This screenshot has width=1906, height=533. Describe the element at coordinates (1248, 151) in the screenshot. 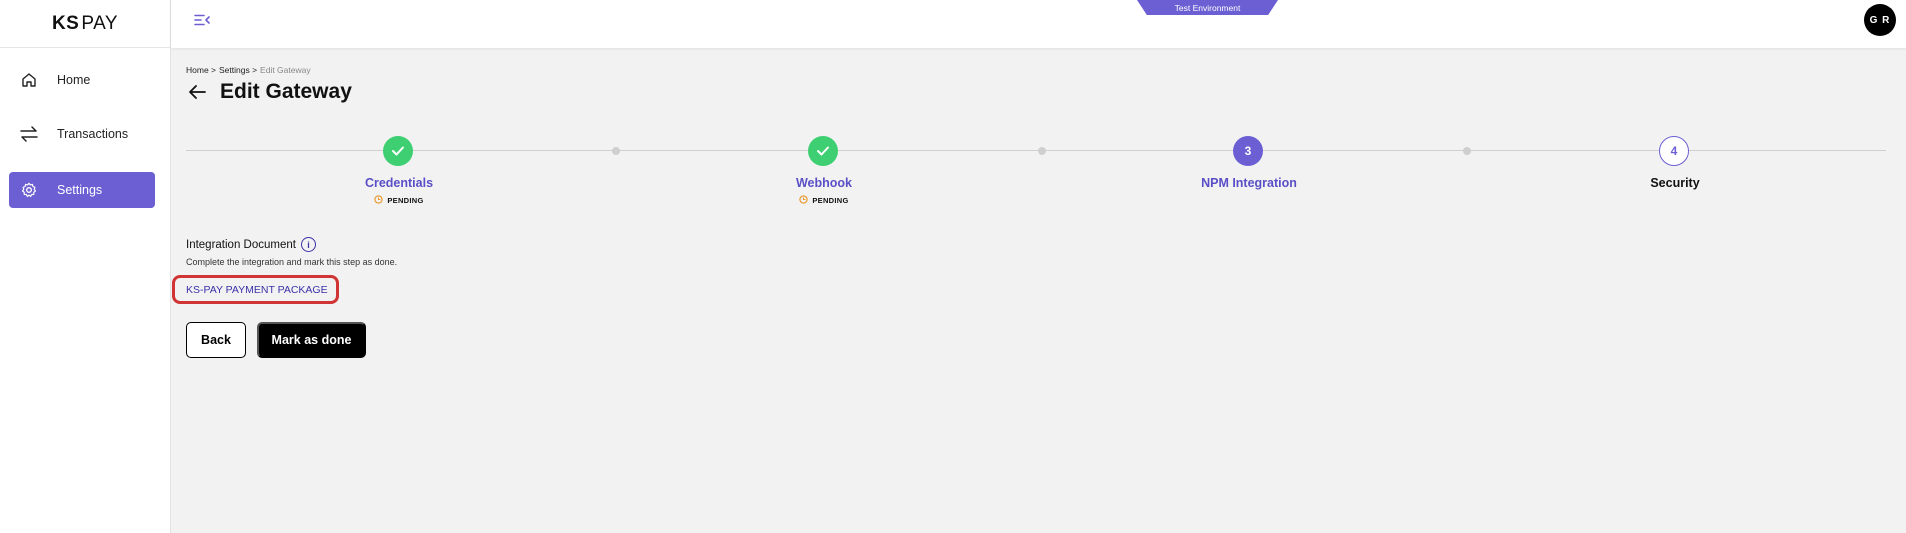

I see `step-number-npm: 3` at that location.